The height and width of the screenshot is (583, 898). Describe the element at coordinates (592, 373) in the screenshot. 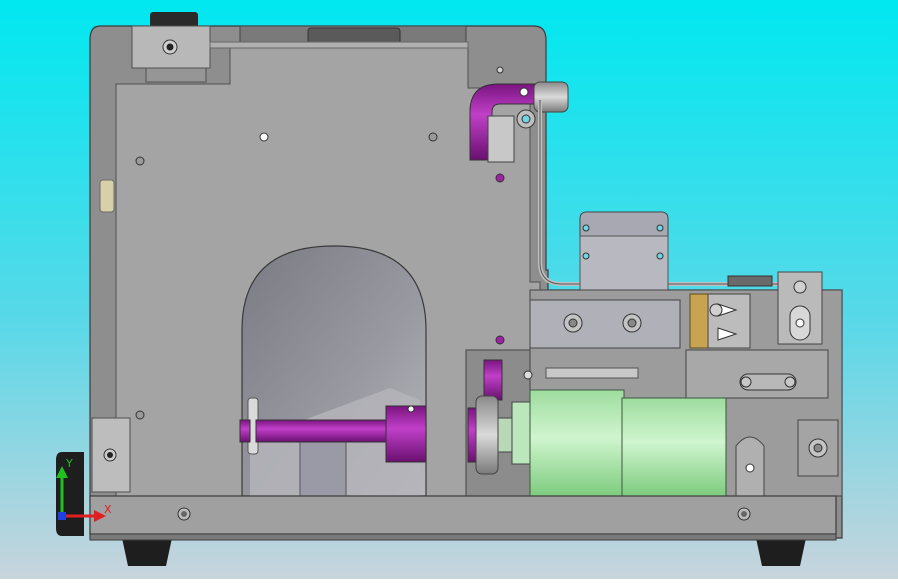

I see `guide-rod` at that location.